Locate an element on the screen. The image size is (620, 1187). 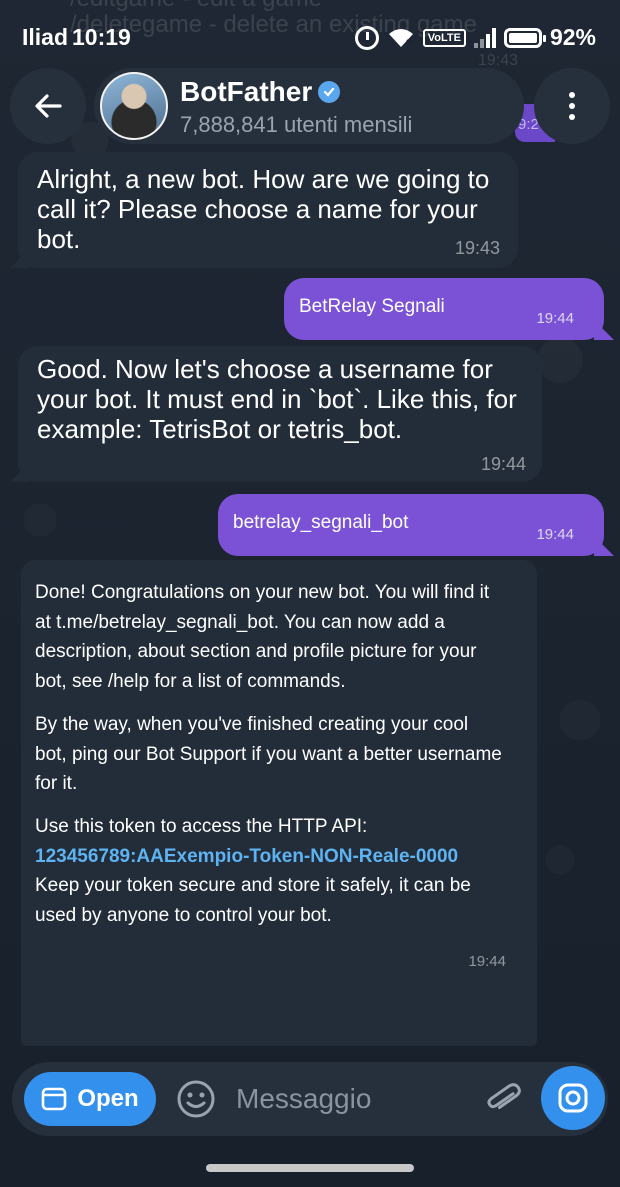
signal-icon is located at coordinates (484, 37).